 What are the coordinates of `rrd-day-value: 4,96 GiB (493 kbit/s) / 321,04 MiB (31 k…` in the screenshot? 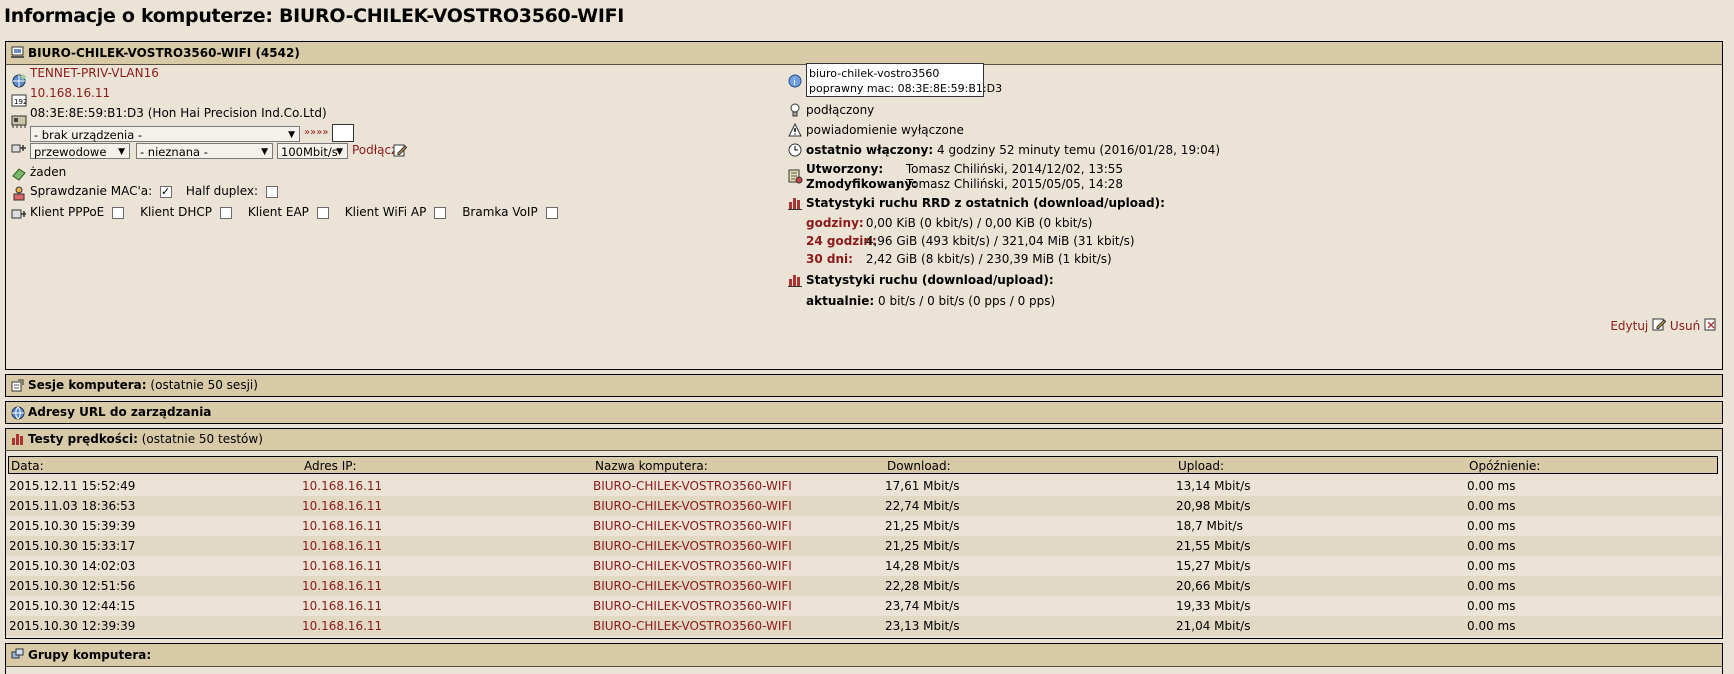 It's located at (1000, 241).